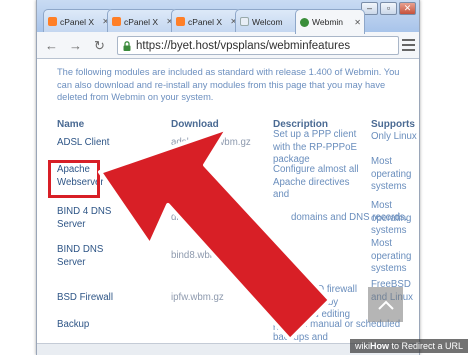  What do you see at coordinates (75, 45) in the screenshot?
I see `forward-arrow-icon: →` at bounding box center [75, 45].